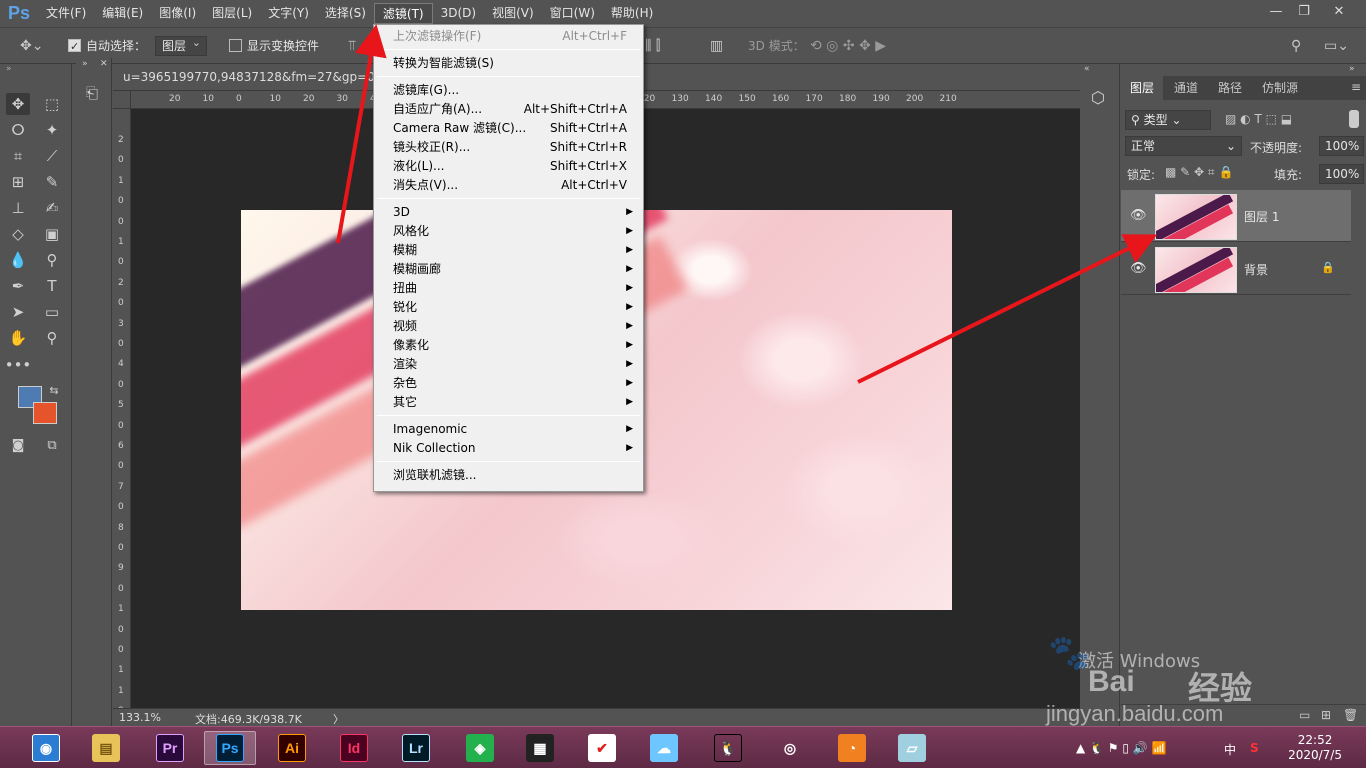 The width and height of the screenshot is (1366, 768). Describe the element at coordinates (1258, 119) in the screenshot. I see `filter-type-icons: ▨ ◐ T ⬚ ⬓` at that location.